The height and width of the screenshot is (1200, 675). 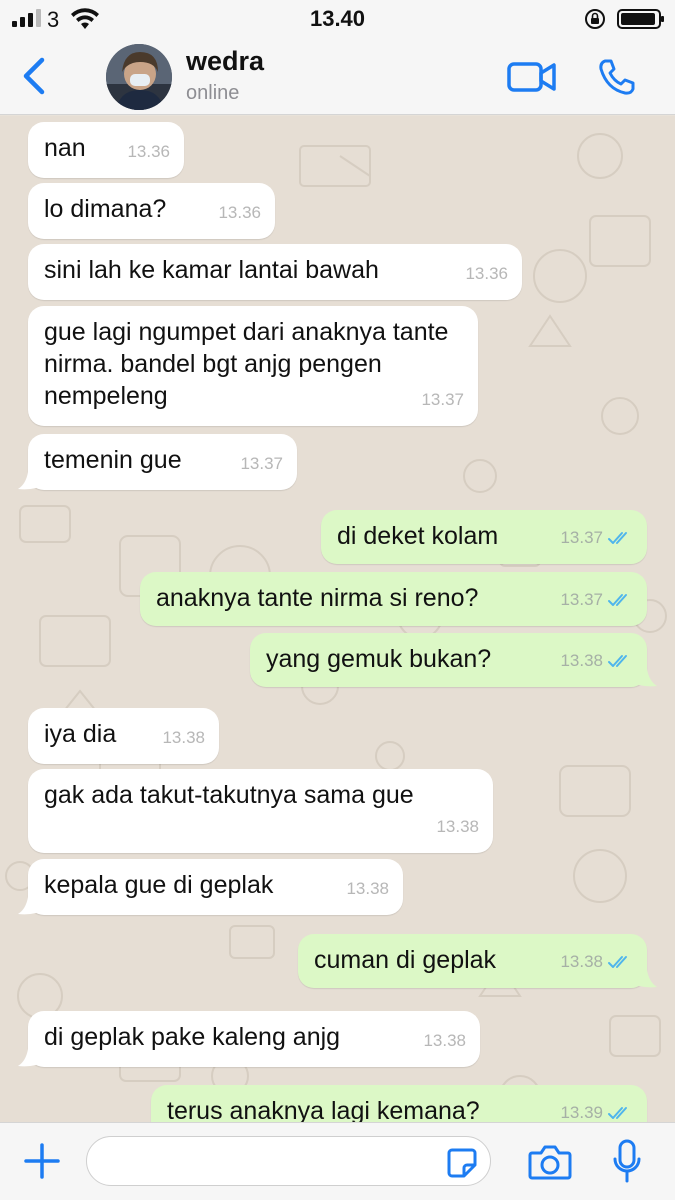 I want to click on incoming-message: nan 13.36, so click(x=106, y=150).